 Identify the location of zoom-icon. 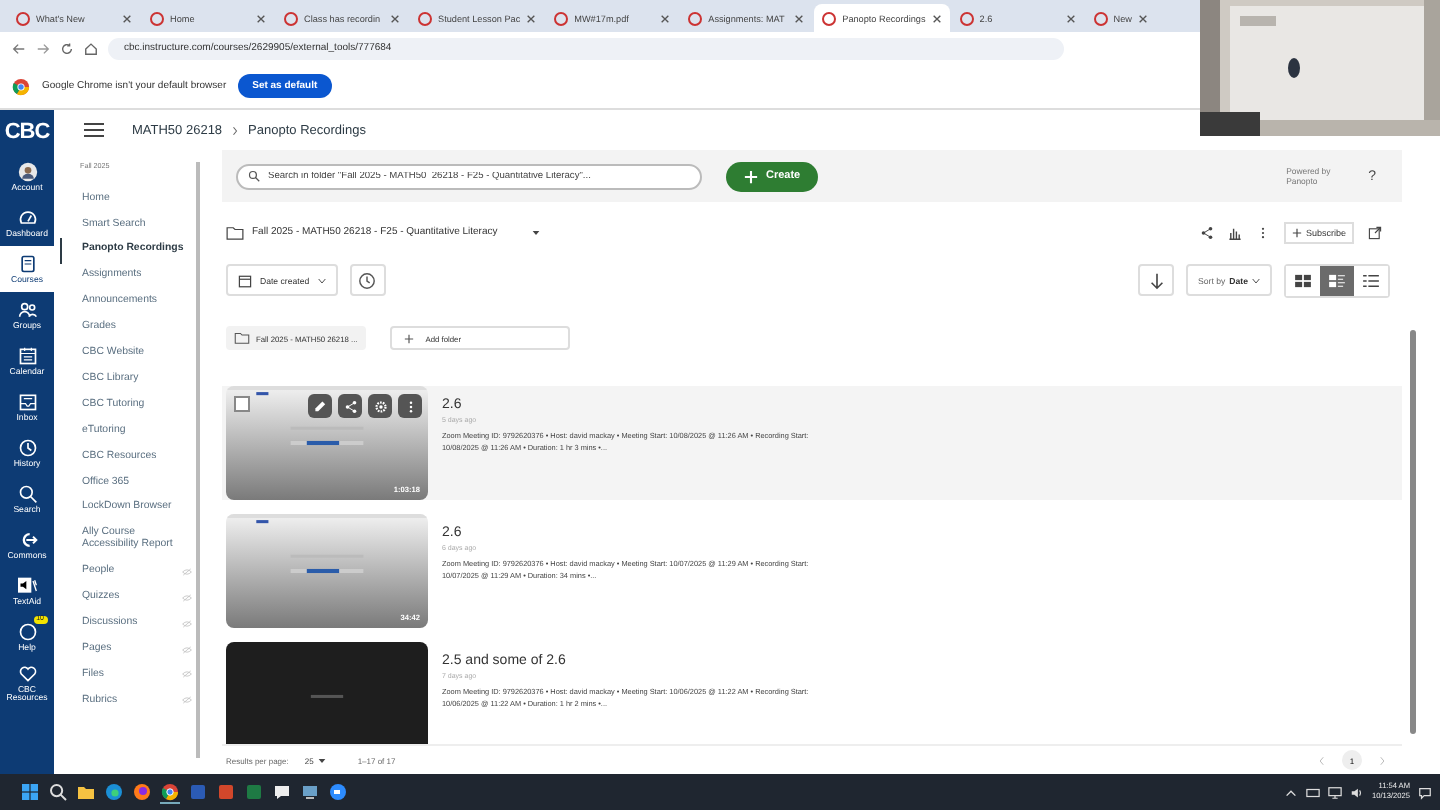
(338, 792).